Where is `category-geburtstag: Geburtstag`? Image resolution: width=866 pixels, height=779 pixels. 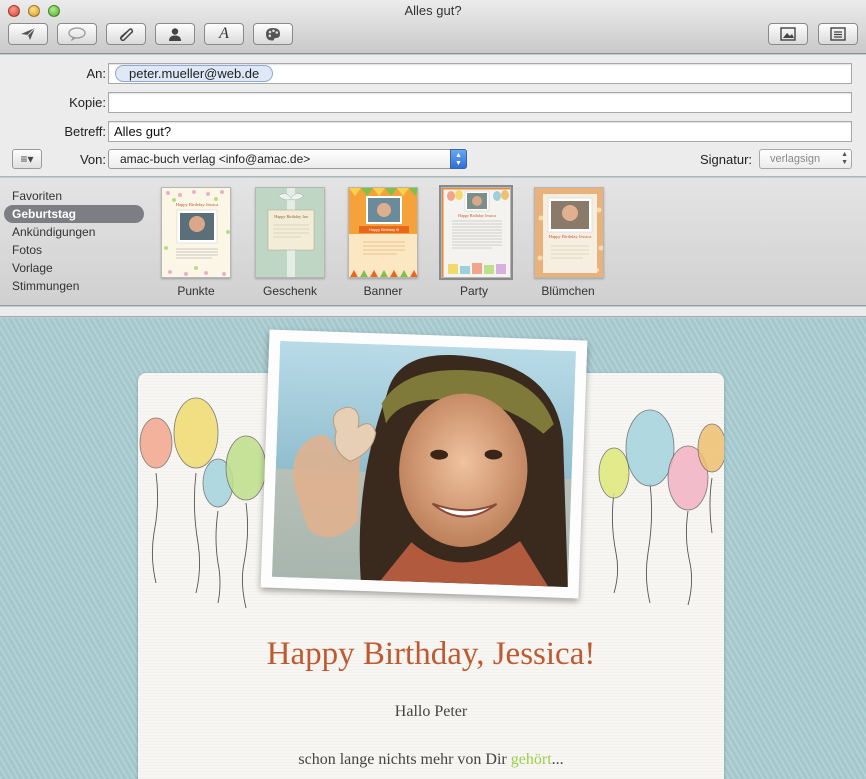 category-geburtstag: Geburtstag is located at coordinates (74, 214).